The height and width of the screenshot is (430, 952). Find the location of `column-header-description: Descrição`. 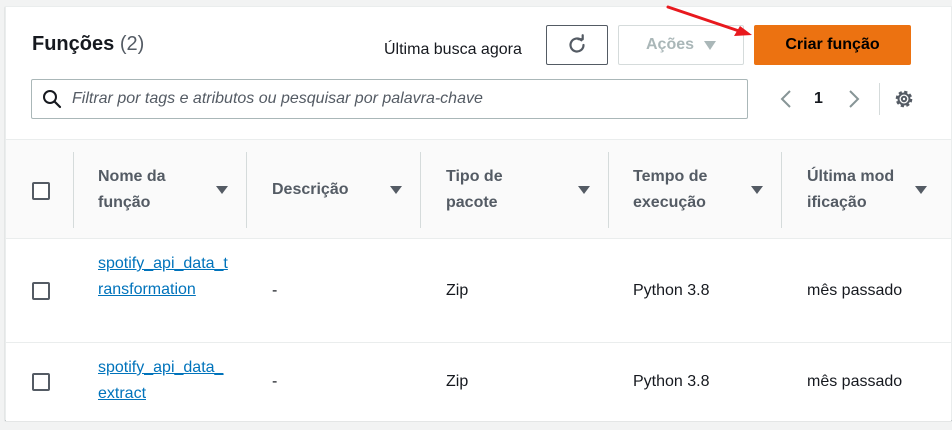

column-header-description: Descrição is located at coordinates (342, 190).